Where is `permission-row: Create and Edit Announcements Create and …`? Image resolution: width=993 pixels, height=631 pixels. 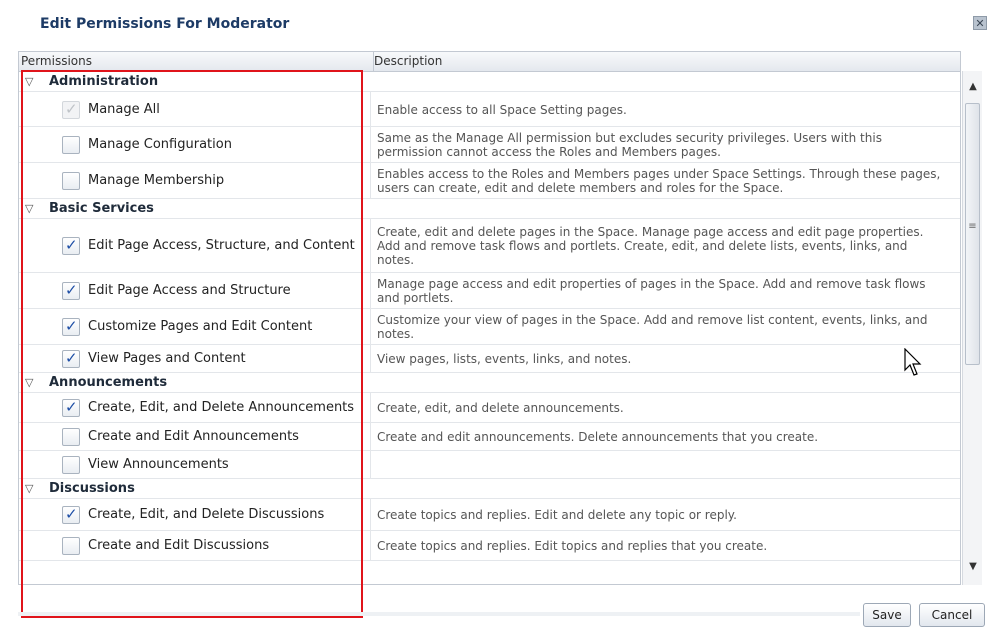 permission-row: Create and Edit Announcements Create and … is located at coordinates (489, 437).